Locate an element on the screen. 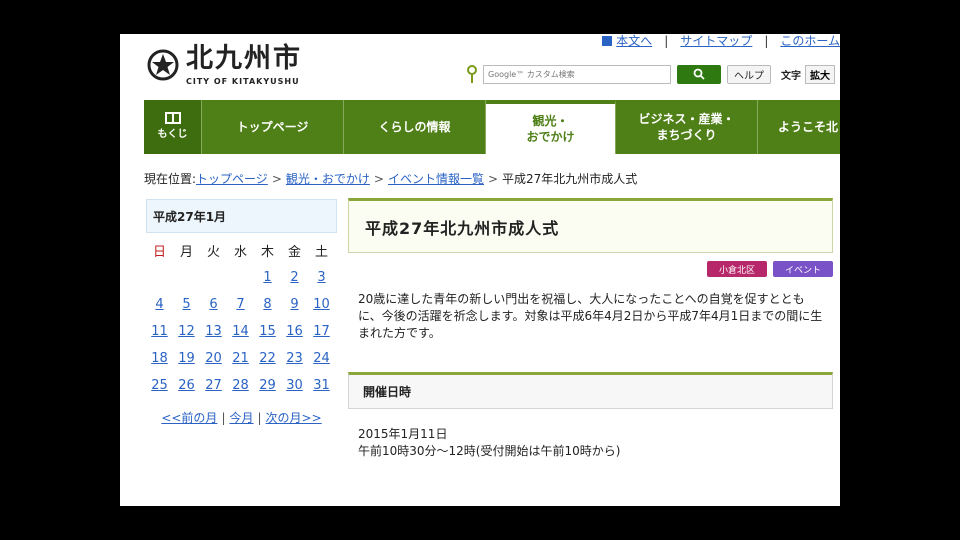  calendar-day-link: 20 is located at coordinates (213, 358).